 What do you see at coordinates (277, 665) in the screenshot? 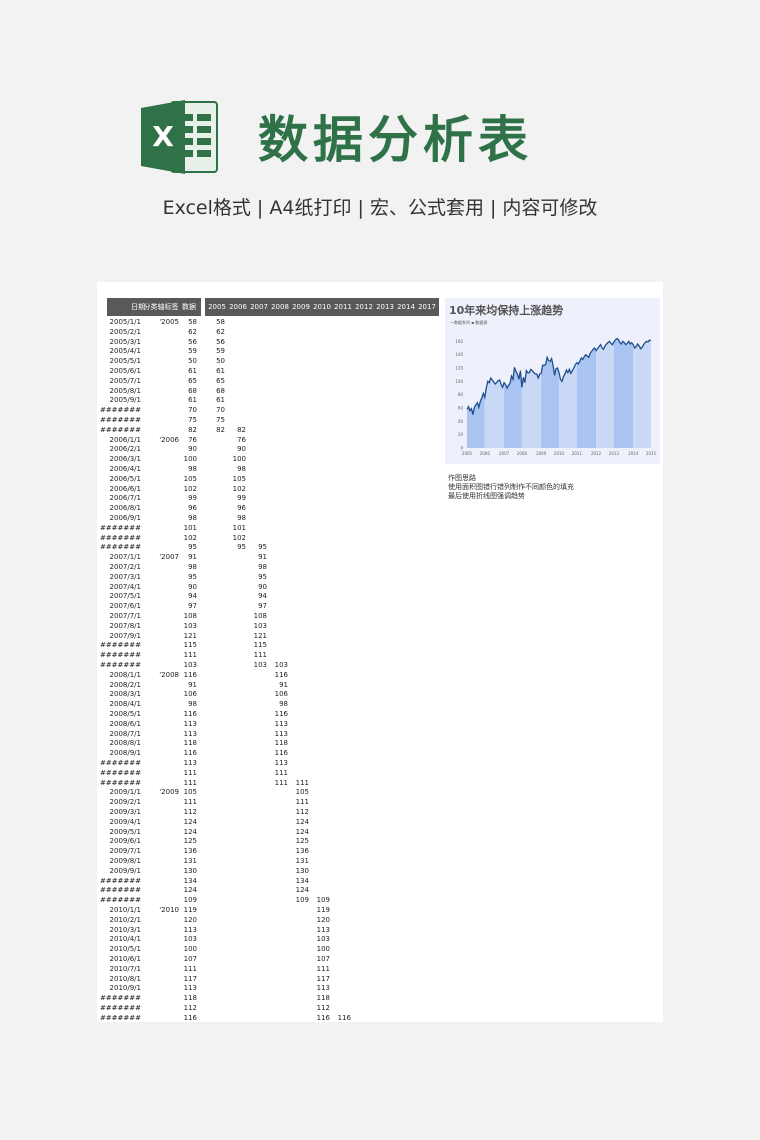
I see `table-row: ####### 103 103 103` at bounding box center [277, 665].